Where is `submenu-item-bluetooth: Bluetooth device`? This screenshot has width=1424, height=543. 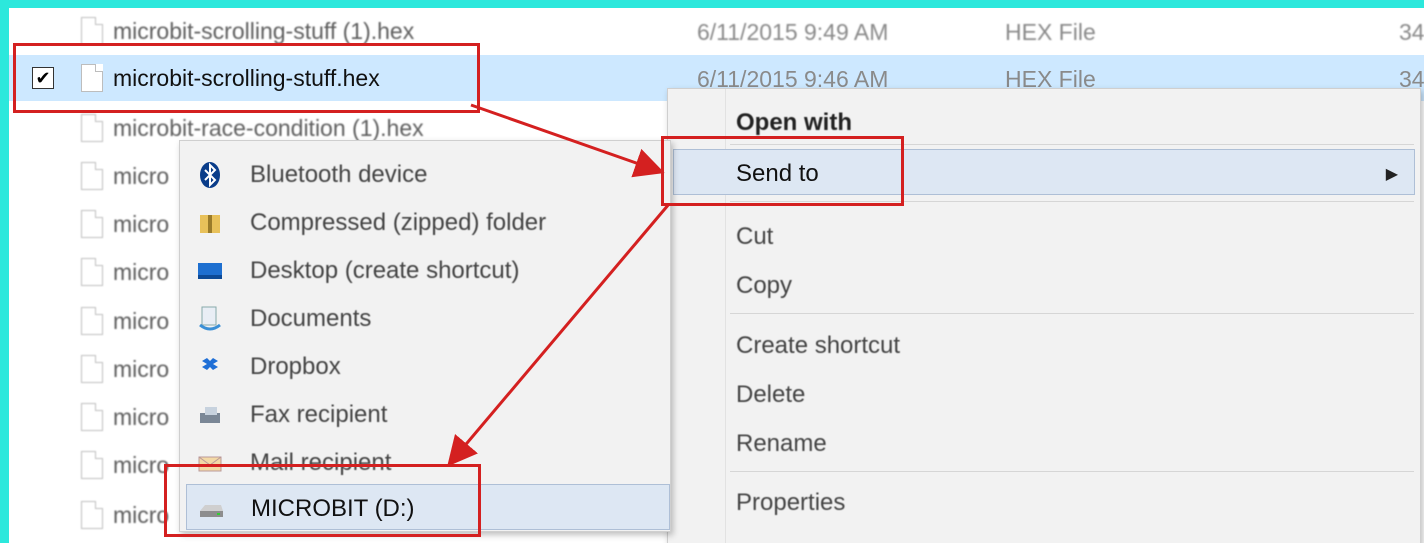
submenu-item-bluetooth: Bluetooth device is located at coordinates (425, 174).